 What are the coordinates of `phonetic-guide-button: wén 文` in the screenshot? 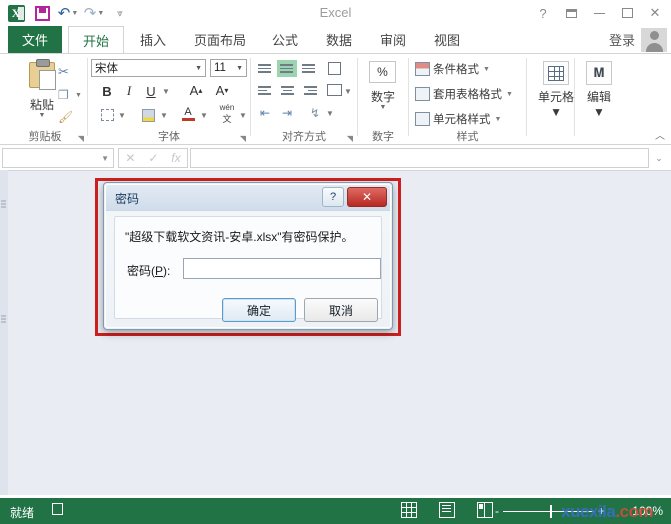 It's located at (227, 113).